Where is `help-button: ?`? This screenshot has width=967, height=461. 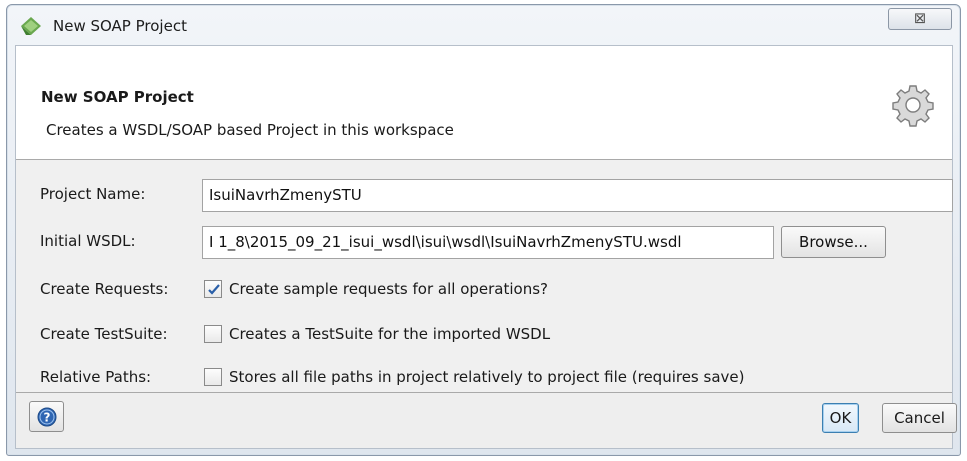
help-button: ? is located at coordinates (46, 416).